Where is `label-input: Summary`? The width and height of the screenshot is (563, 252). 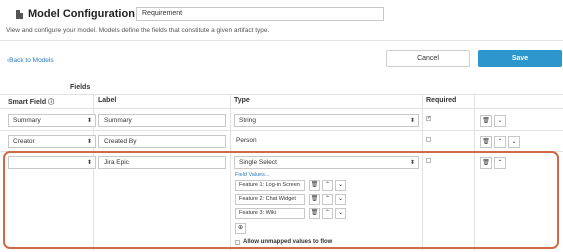 label-input: Summary is located at coordinates (162, 120).